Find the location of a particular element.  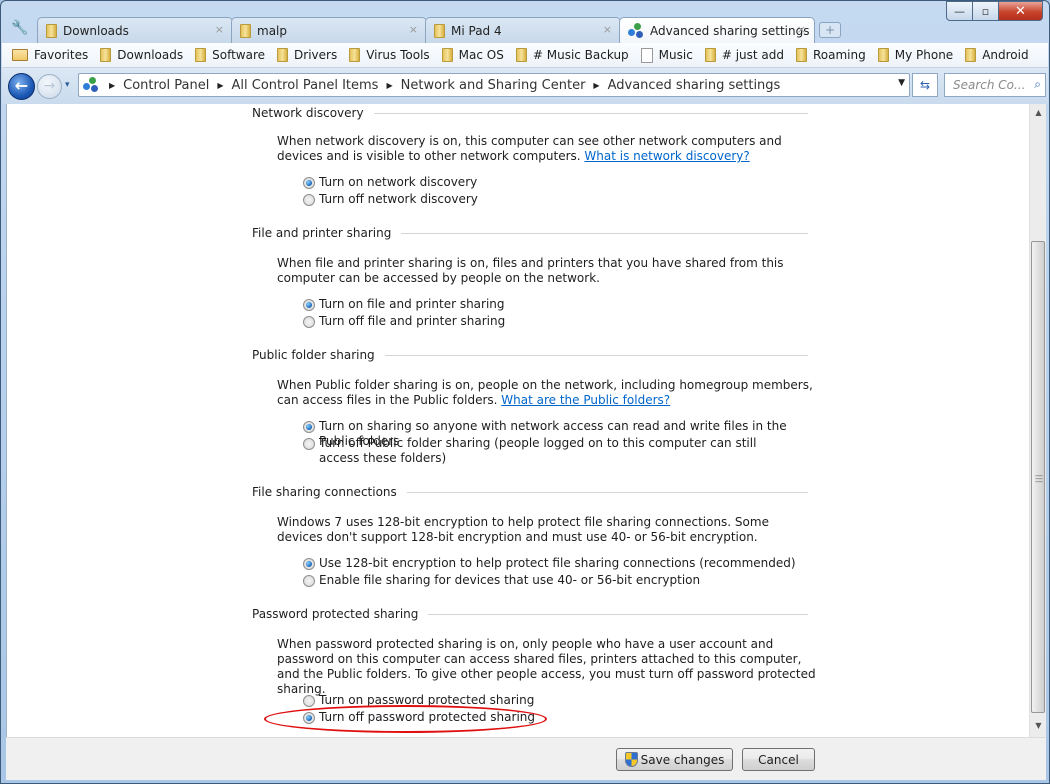

bookmark-label: Downloads is located at coordinates (150, 55).